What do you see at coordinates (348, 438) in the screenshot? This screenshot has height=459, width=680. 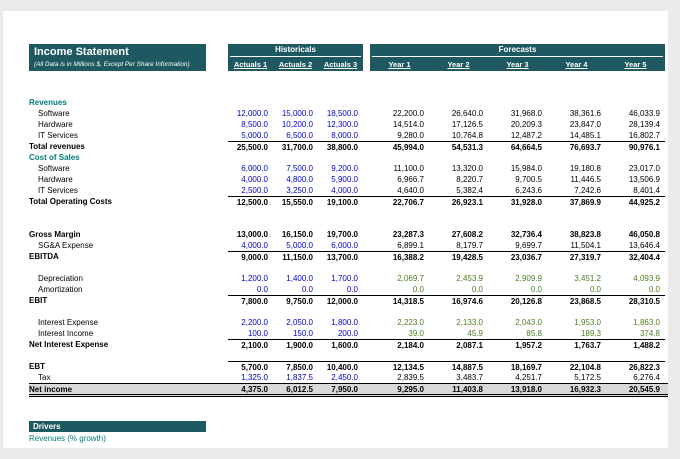 I see `drivers-row-revenues-growth: Revenues (% growth)` at bounding box center [348, 438].